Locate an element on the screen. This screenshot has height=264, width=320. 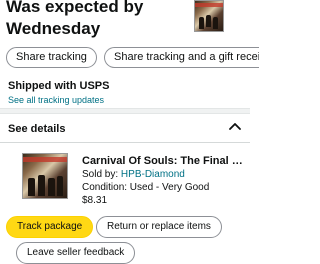
return-replace-button: Return or replace items is located at coordinates (159, 227).